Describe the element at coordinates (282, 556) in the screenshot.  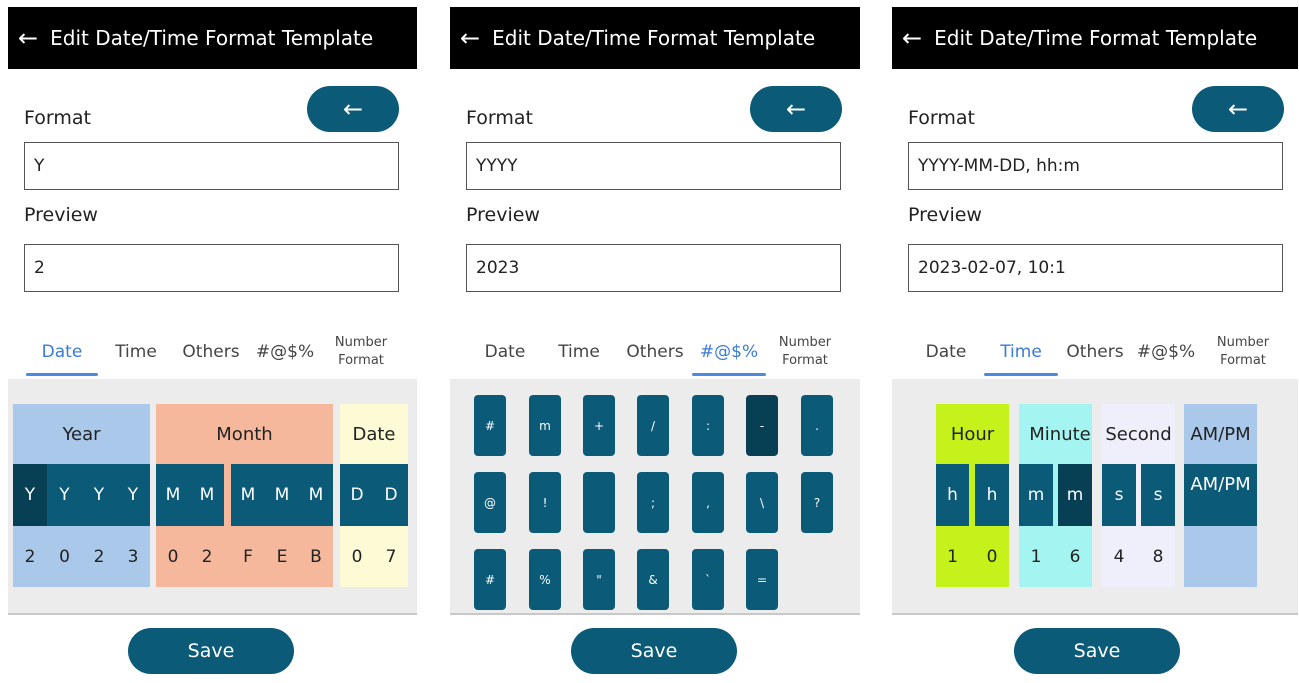
I see `month-letter: E` at that location.